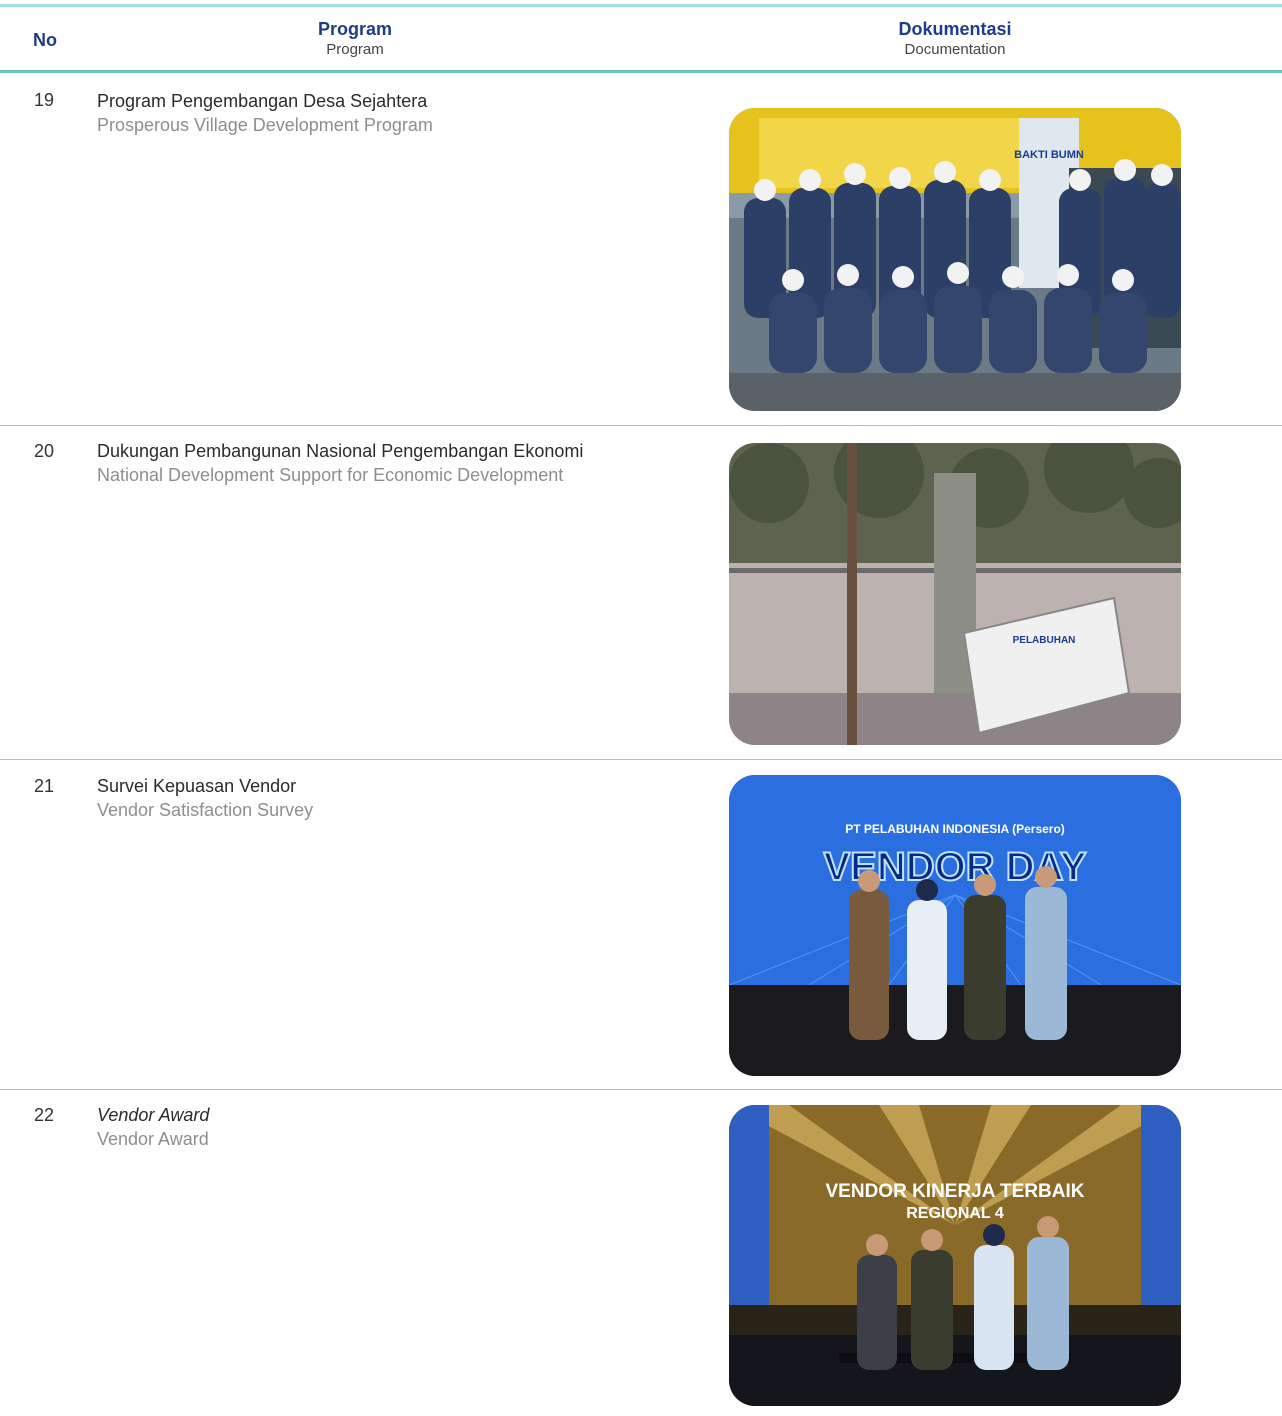 The height and width of the screenshot is (1416, 1282). Describe the element at coordinates (44, 786) in the screenshot. I see `row-number: 21` at that location.